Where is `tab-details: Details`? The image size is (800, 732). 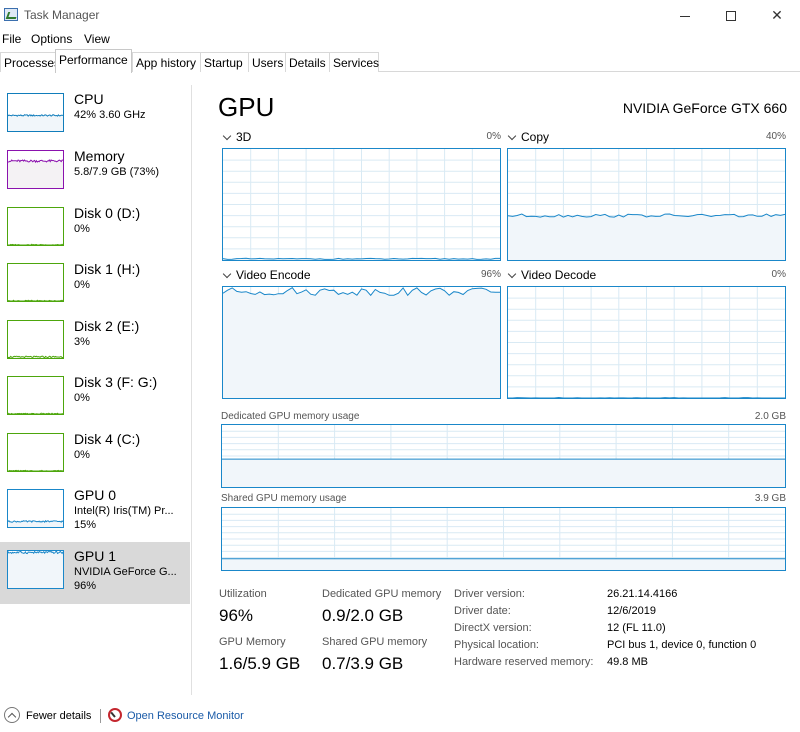
tab-details: Details is located at coordinates (307, 62).